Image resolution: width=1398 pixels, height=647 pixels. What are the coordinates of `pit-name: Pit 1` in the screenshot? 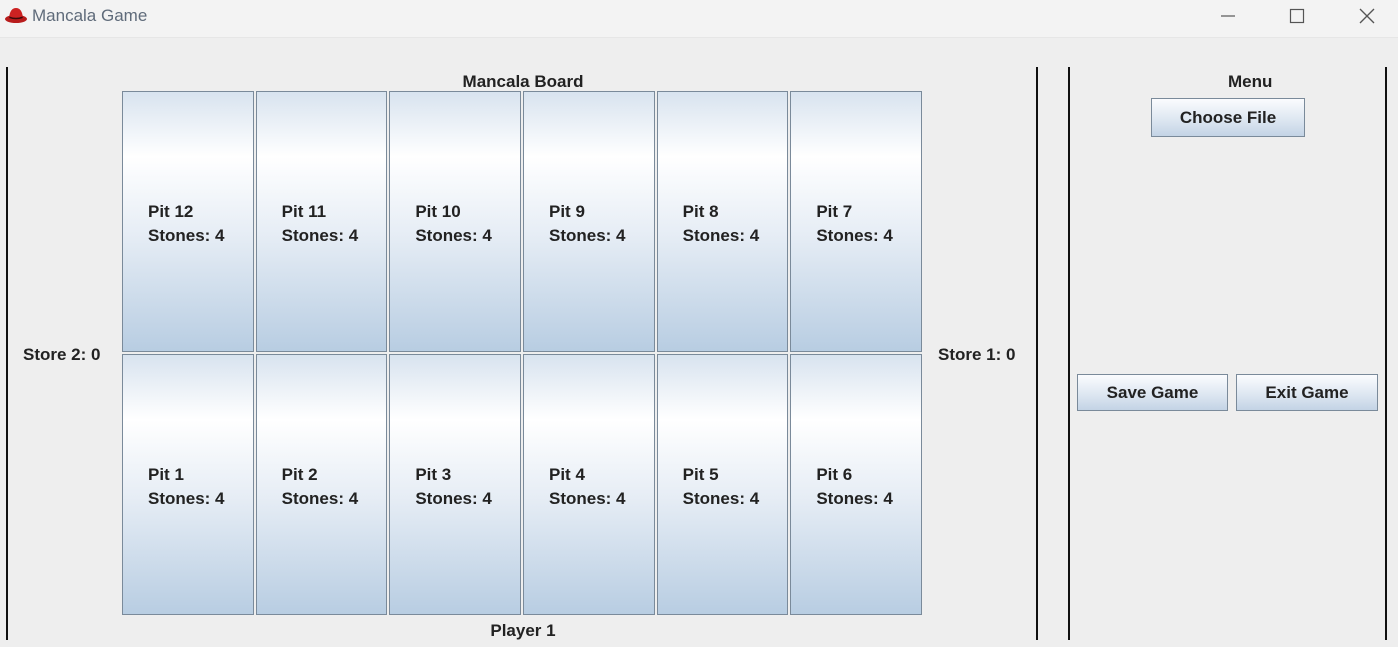 It's located at (166, 474).